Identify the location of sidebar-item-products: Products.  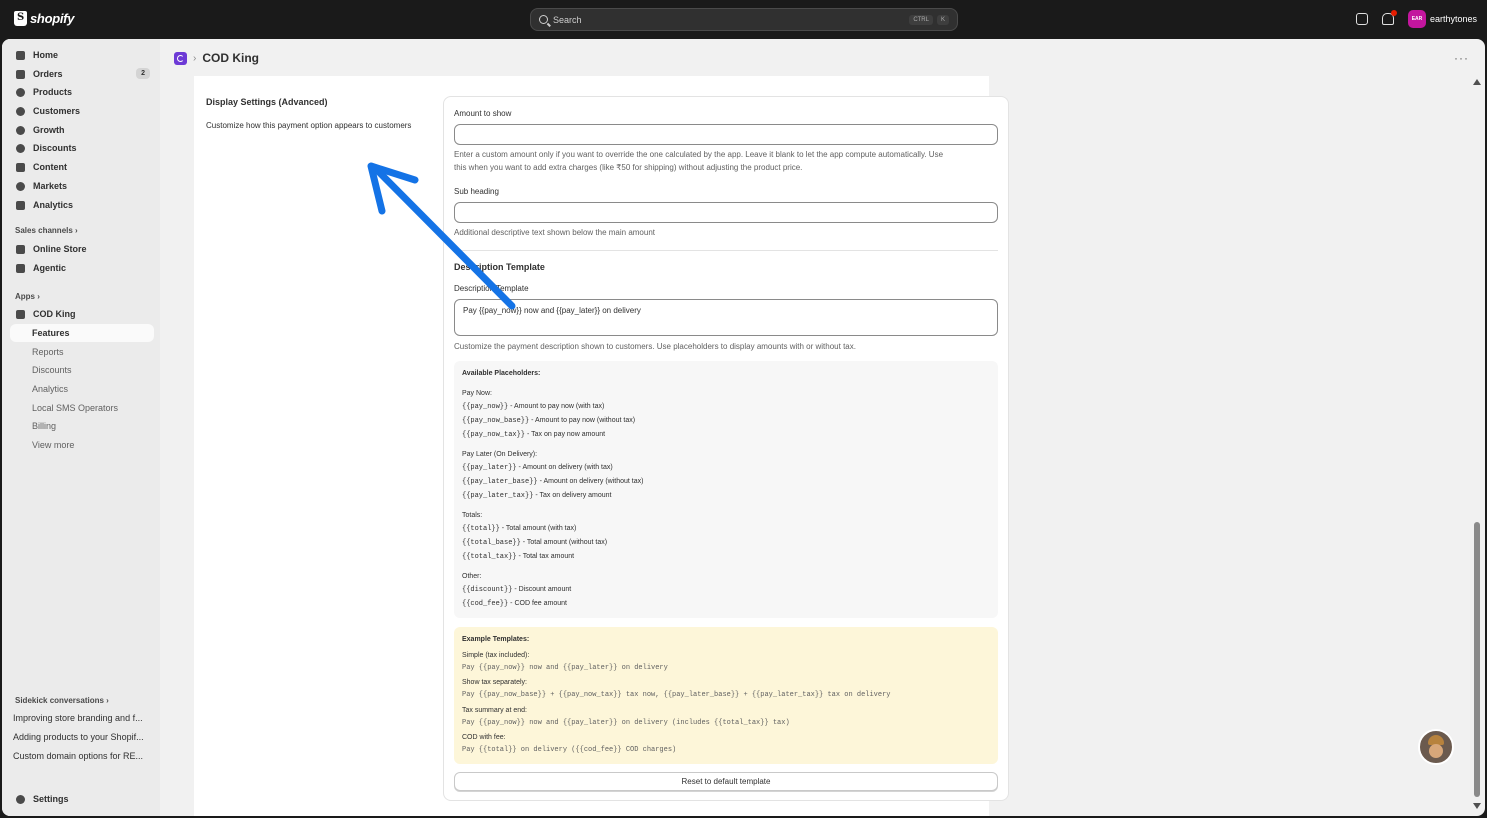
(82, 92).